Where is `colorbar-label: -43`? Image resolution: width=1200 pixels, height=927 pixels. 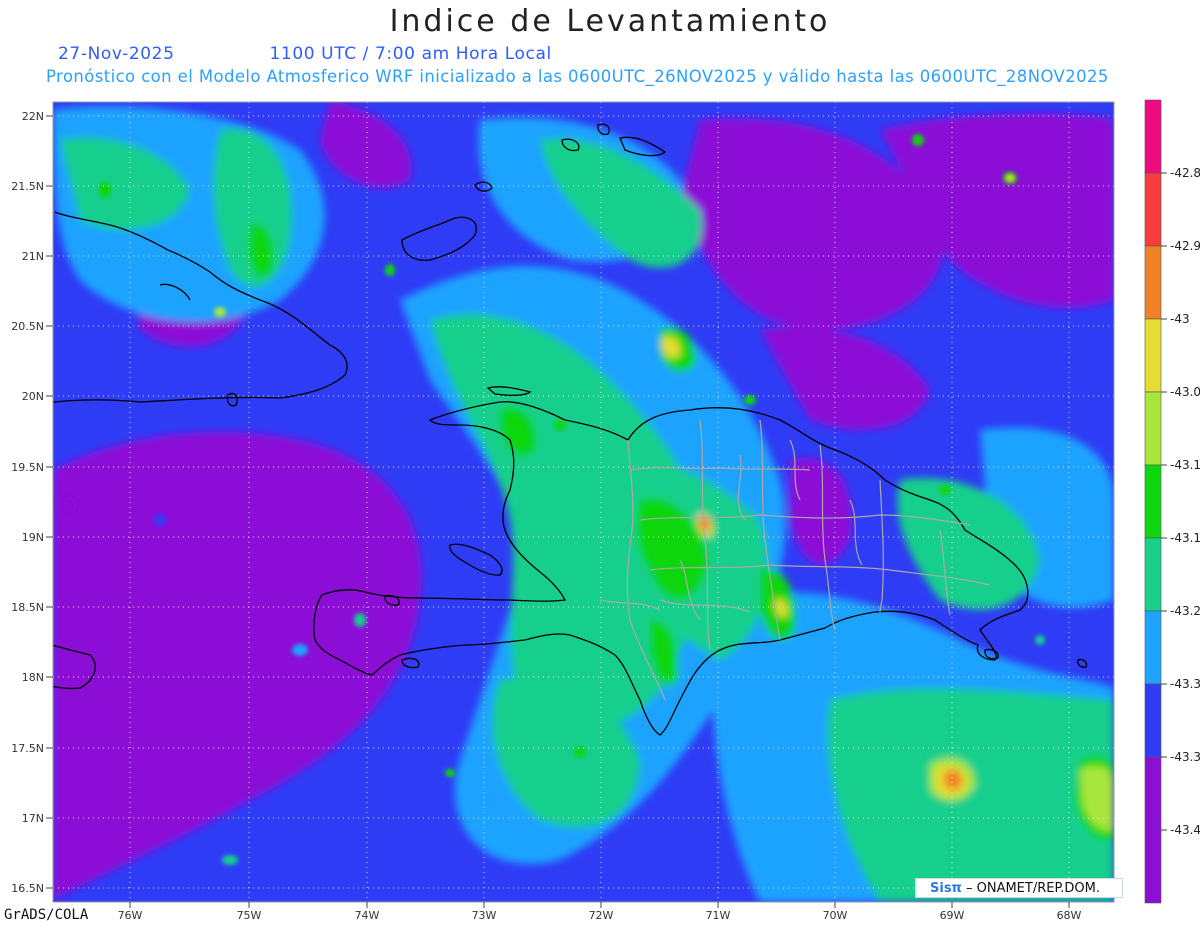 colorbar-label: -43 is located at coordinates (1180, 319).